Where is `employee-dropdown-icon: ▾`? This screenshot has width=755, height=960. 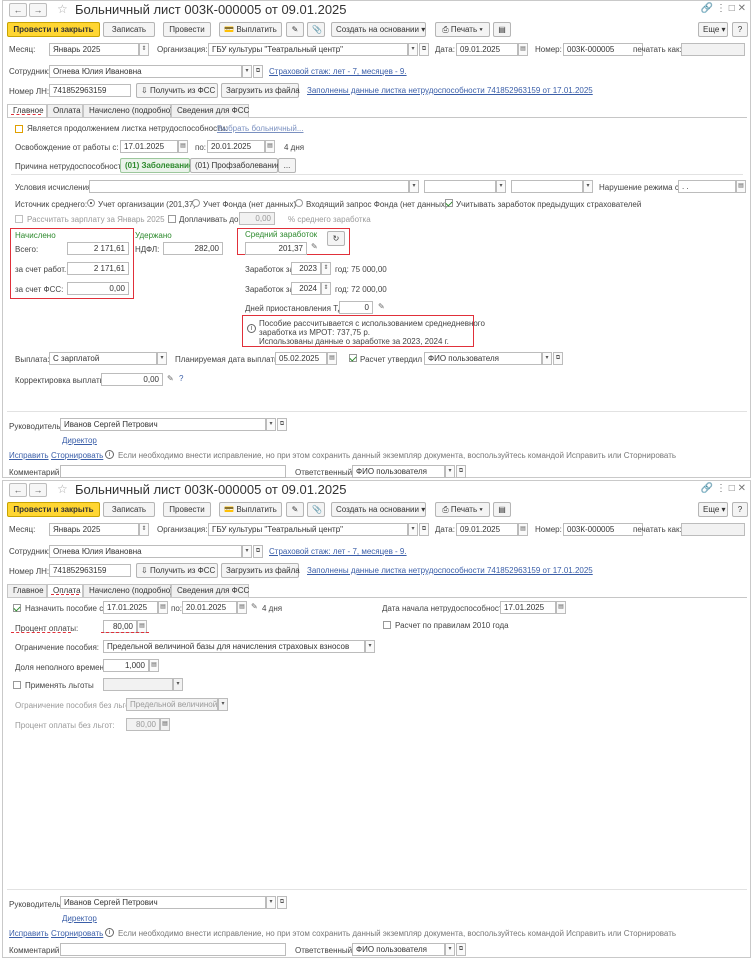
employee-dropdown-icon: ▾ is located at coordinates (247, 71).